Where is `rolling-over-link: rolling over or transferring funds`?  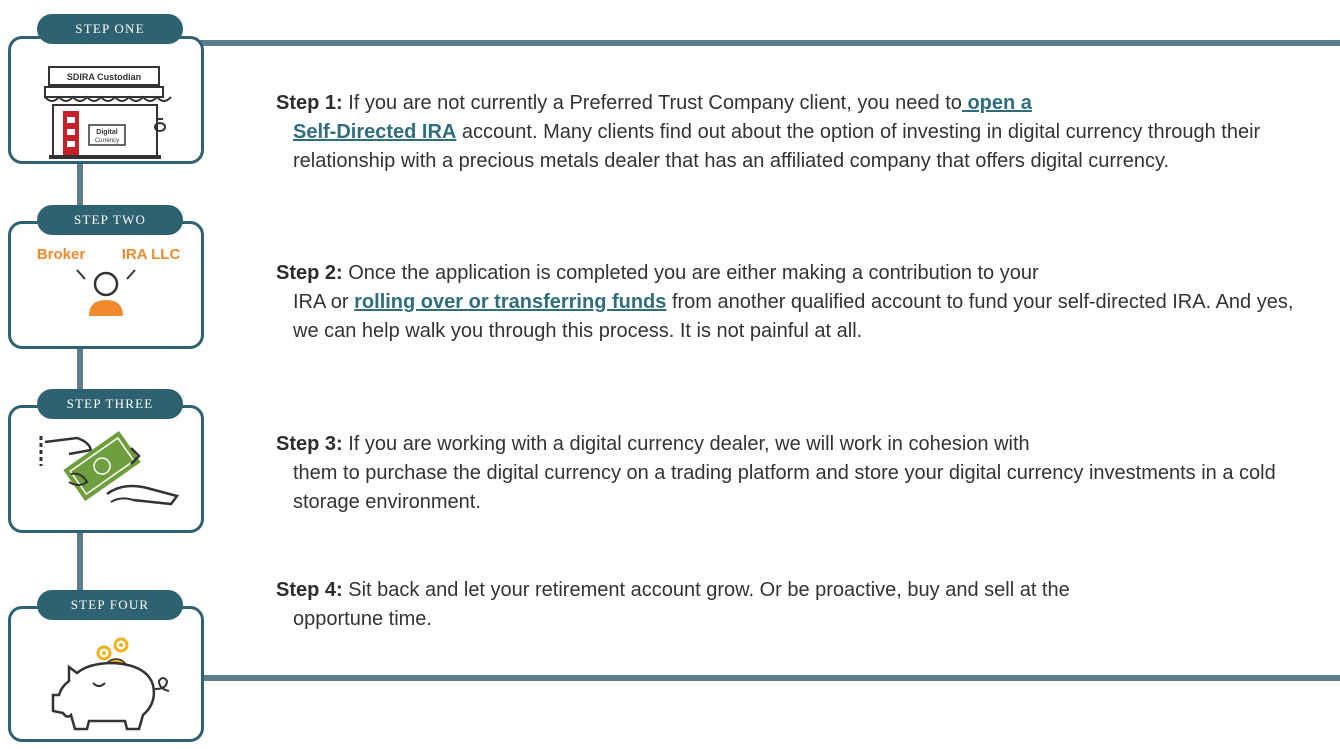 rolling-over-link: rolling over or transferring funds is located at coordinates (510, 302).